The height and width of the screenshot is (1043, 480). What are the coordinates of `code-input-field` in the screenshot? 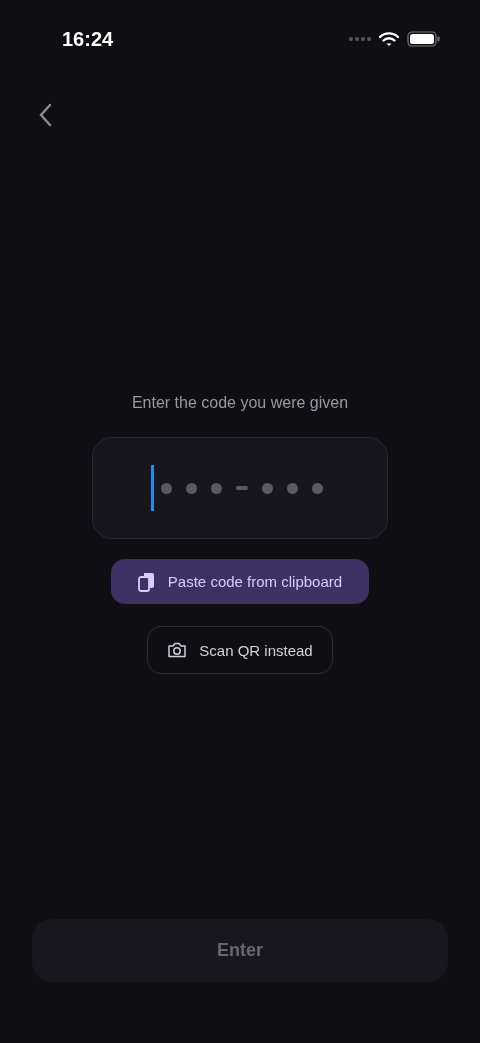 It's located at (240, 488).